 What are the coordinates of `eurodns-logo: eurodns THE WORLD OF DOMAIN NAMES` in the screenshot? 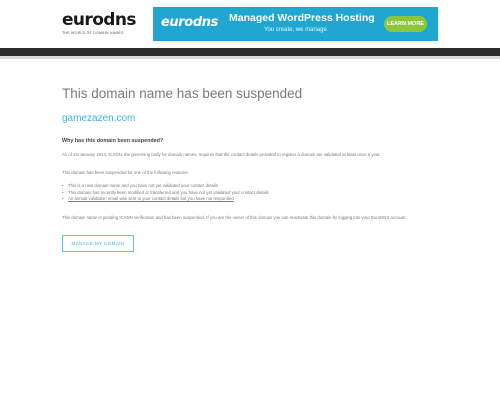 It's located at (99, 24).